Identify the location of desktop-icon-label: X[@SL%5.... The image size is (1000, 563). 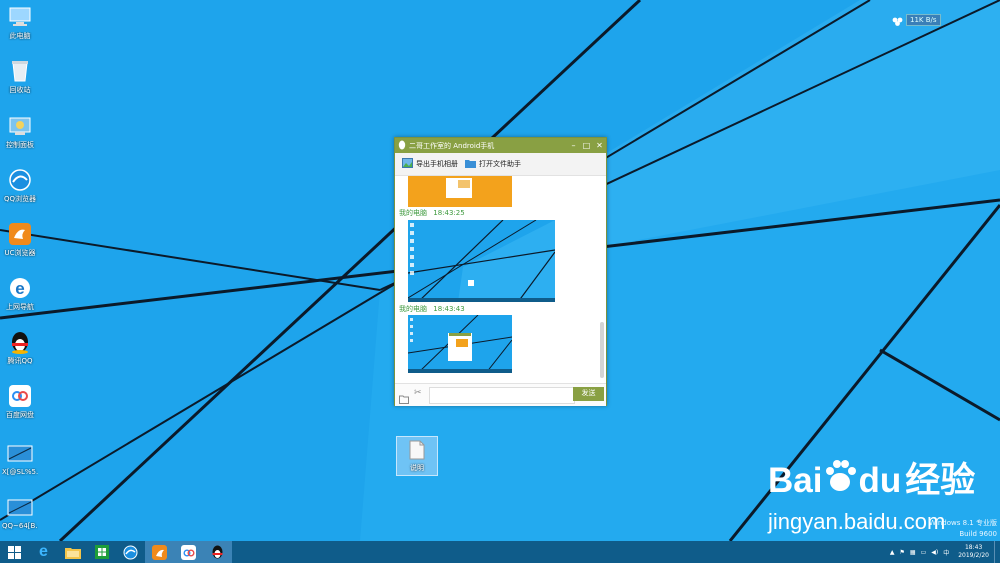
(20, 472).